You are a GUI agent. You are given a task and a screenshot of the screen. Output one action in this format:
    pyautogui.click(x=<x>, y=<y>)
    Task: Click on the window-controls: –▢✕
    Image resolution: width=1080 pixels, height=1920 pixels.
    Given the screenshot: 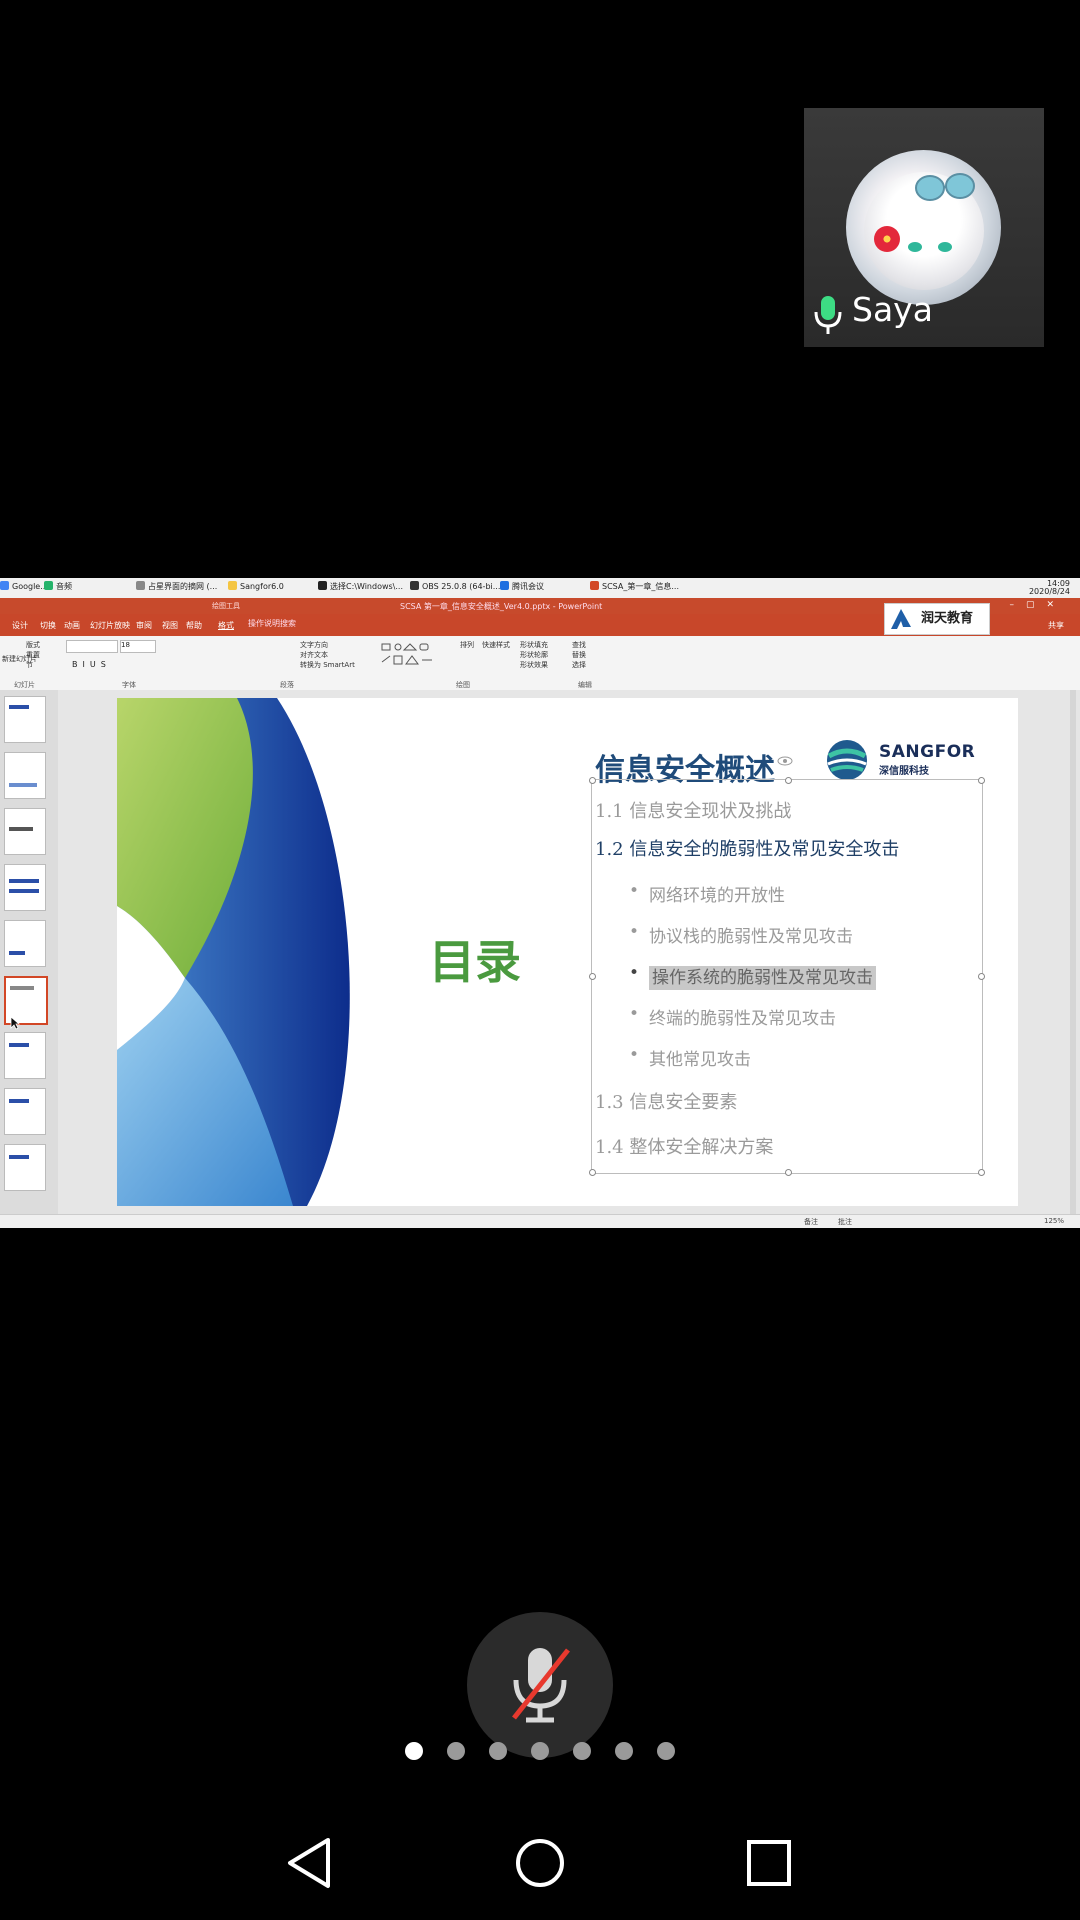 What is the action you would take?
    pyautogui.click(x=1037, y=605)
    